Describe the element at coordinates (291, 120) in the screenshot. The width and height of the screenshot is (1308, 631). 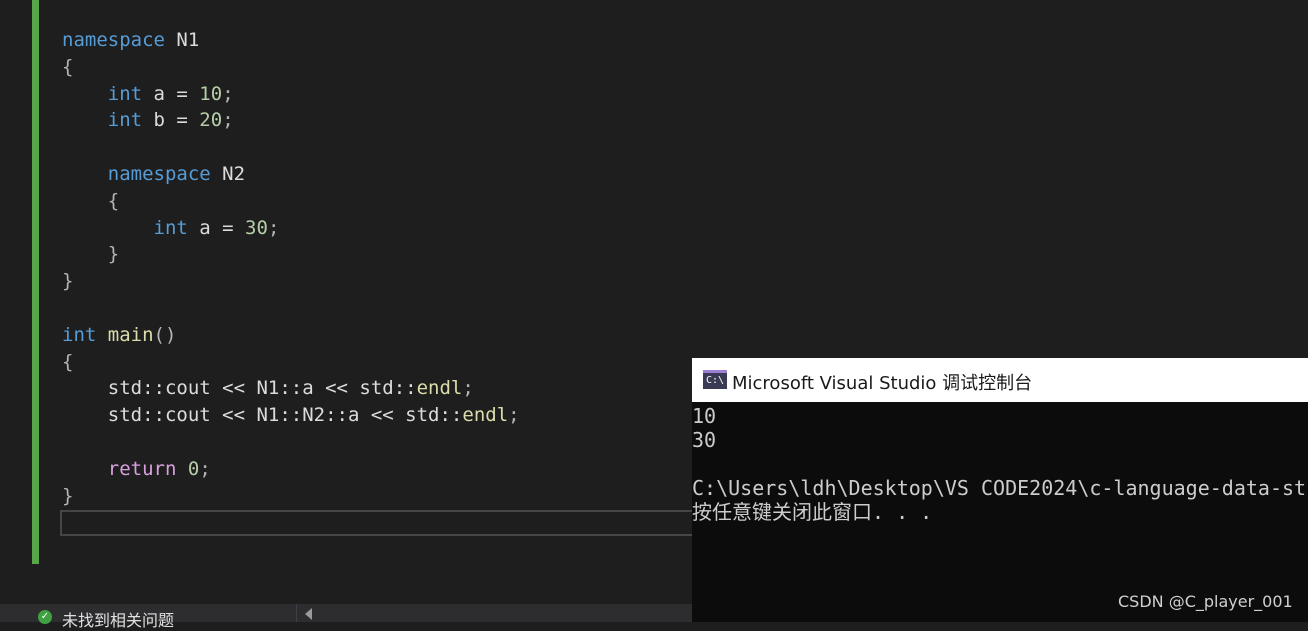
I see `code-line: int b = 20;` at that location.